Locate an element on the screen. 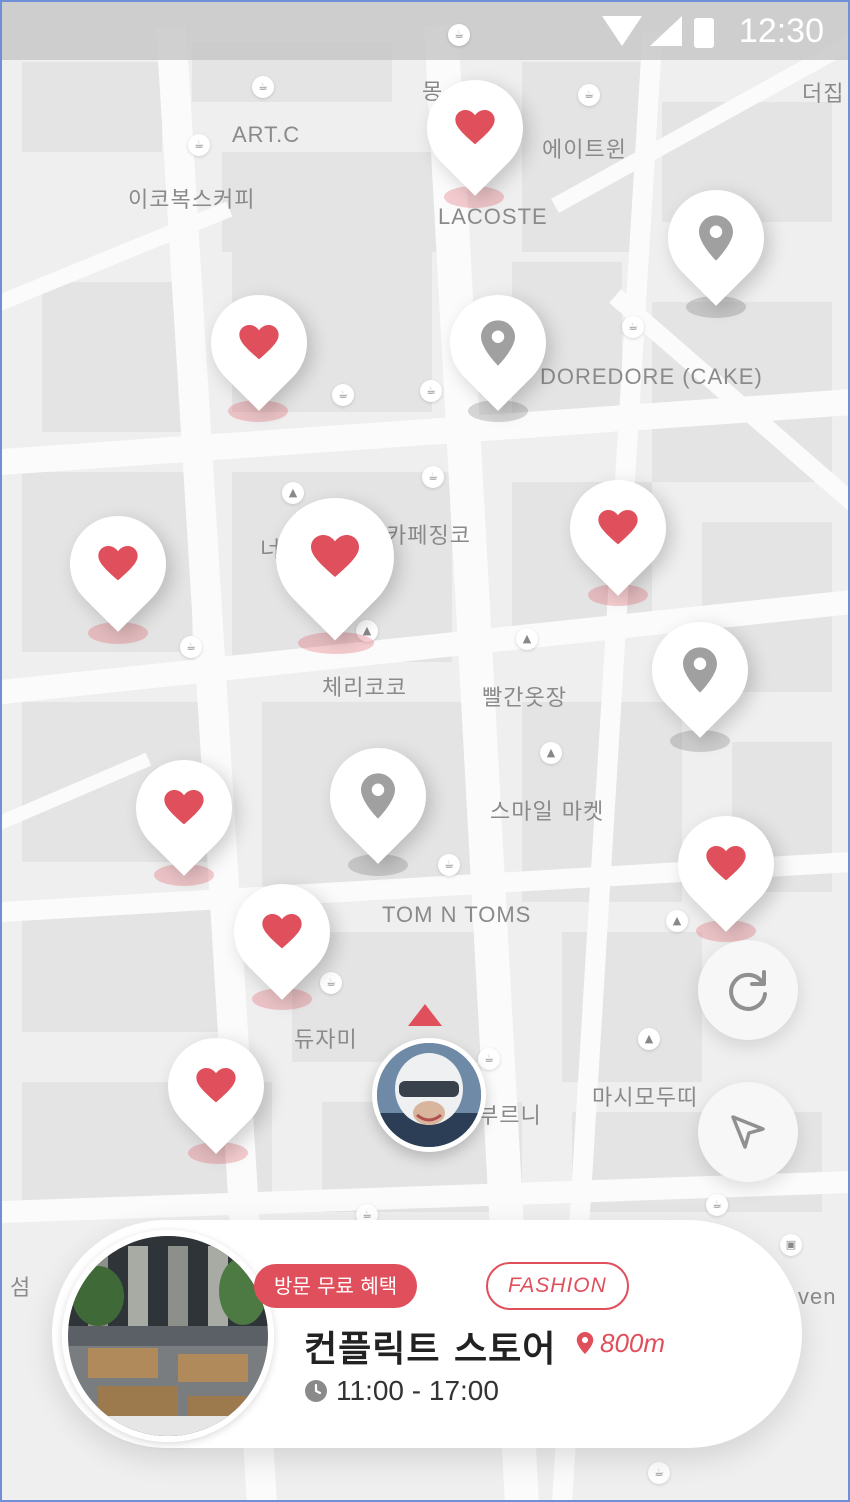 Image resolution: width=850 pixels, height=1502 pixels. cart-icon: ▣ is located at coordinates (791, 1245).